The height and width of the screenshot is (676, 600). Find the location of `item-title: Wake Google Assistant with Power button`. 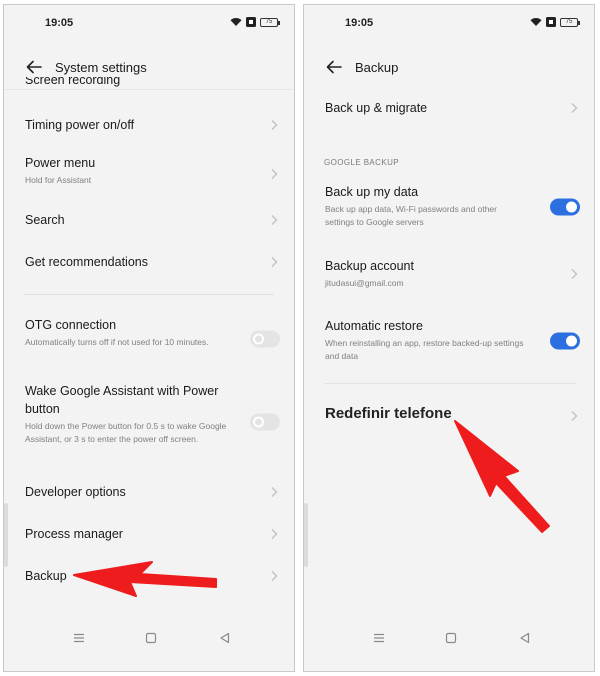

item-title: Wake Google Assistant with Power button is located at coordinates (122, 400).